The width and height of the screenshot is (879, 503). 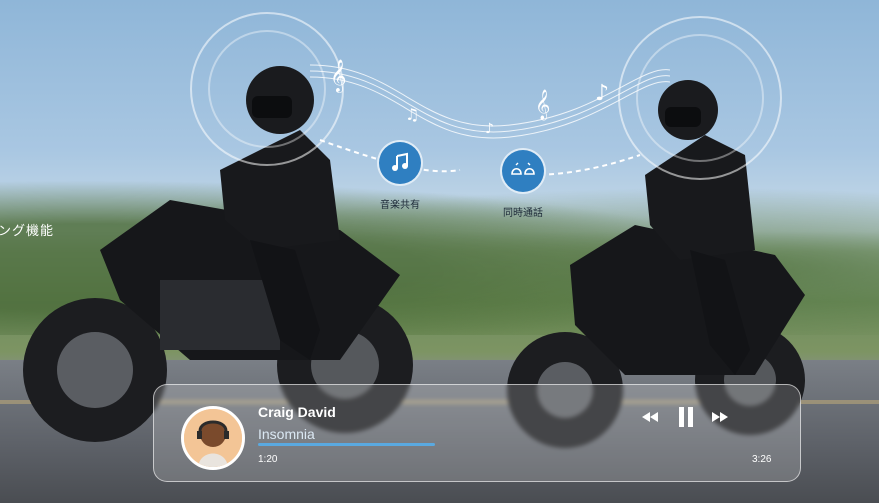 What do you see at coordinates (523, 171) in the screenshot?
I see `helmets-talk-icon` at bounding box center [523, 171].